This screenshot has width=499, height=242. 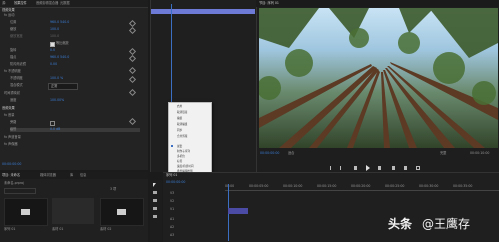 I want to click on tab-metadata: 元数据, so click(x=65, y=3).